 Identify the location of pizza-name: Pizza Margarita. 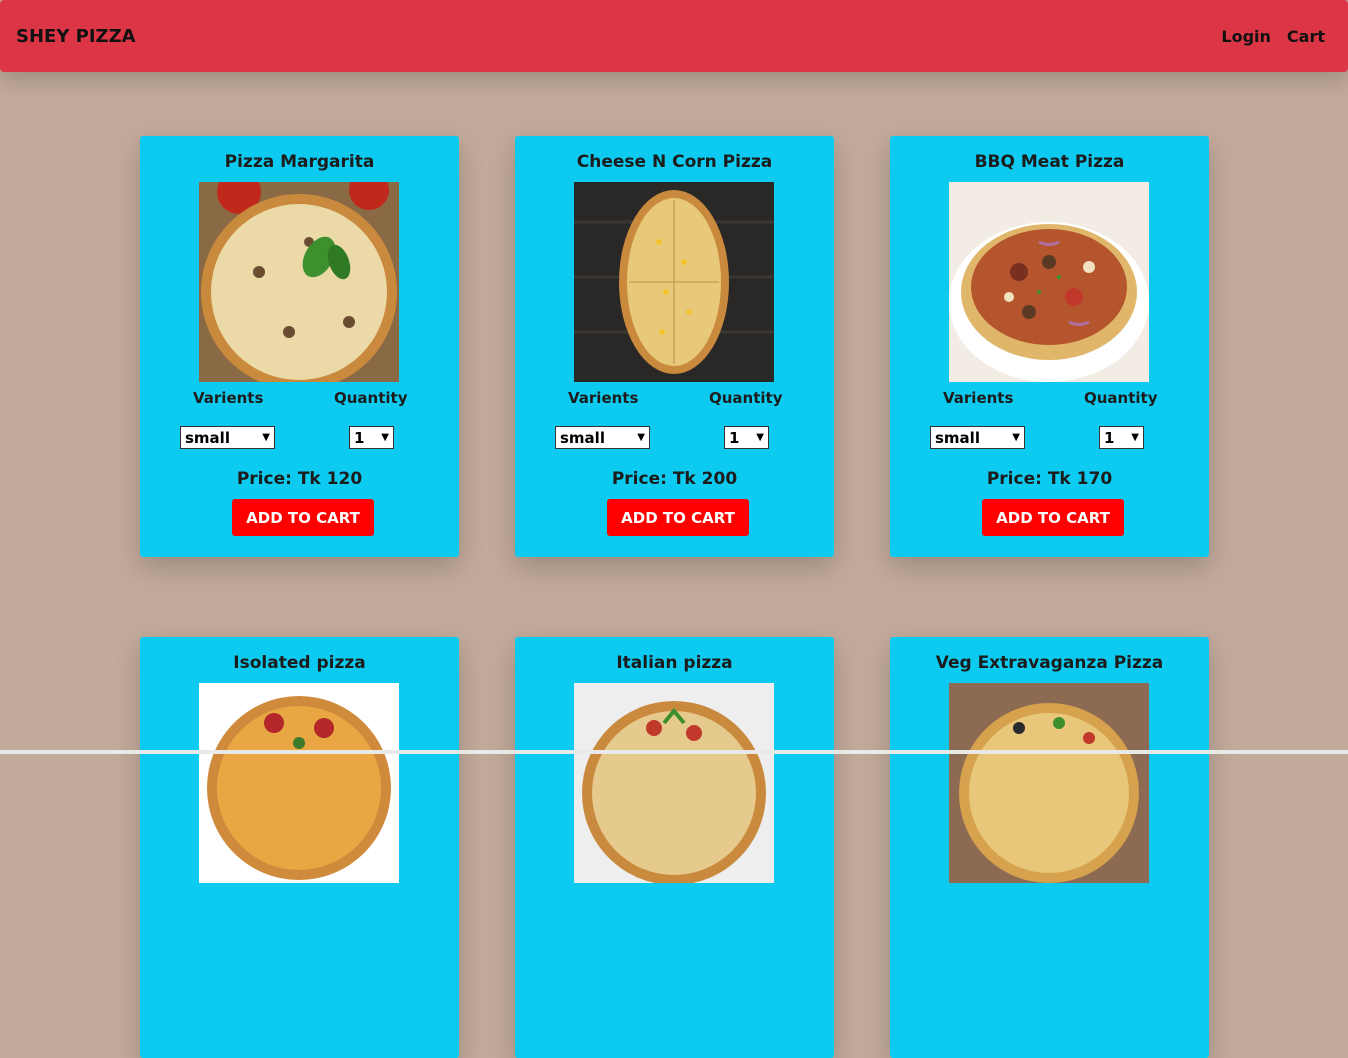
(299, 162).